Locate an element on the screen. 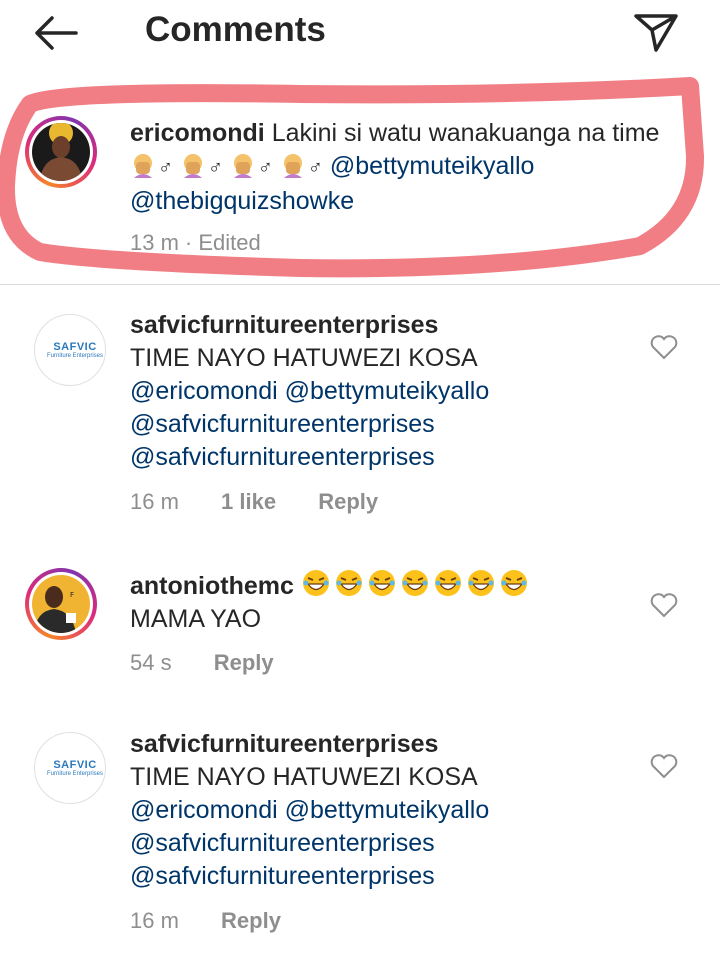 This screenshot has height=978, width=720. avatar-image is located at coordinates (61, 152).